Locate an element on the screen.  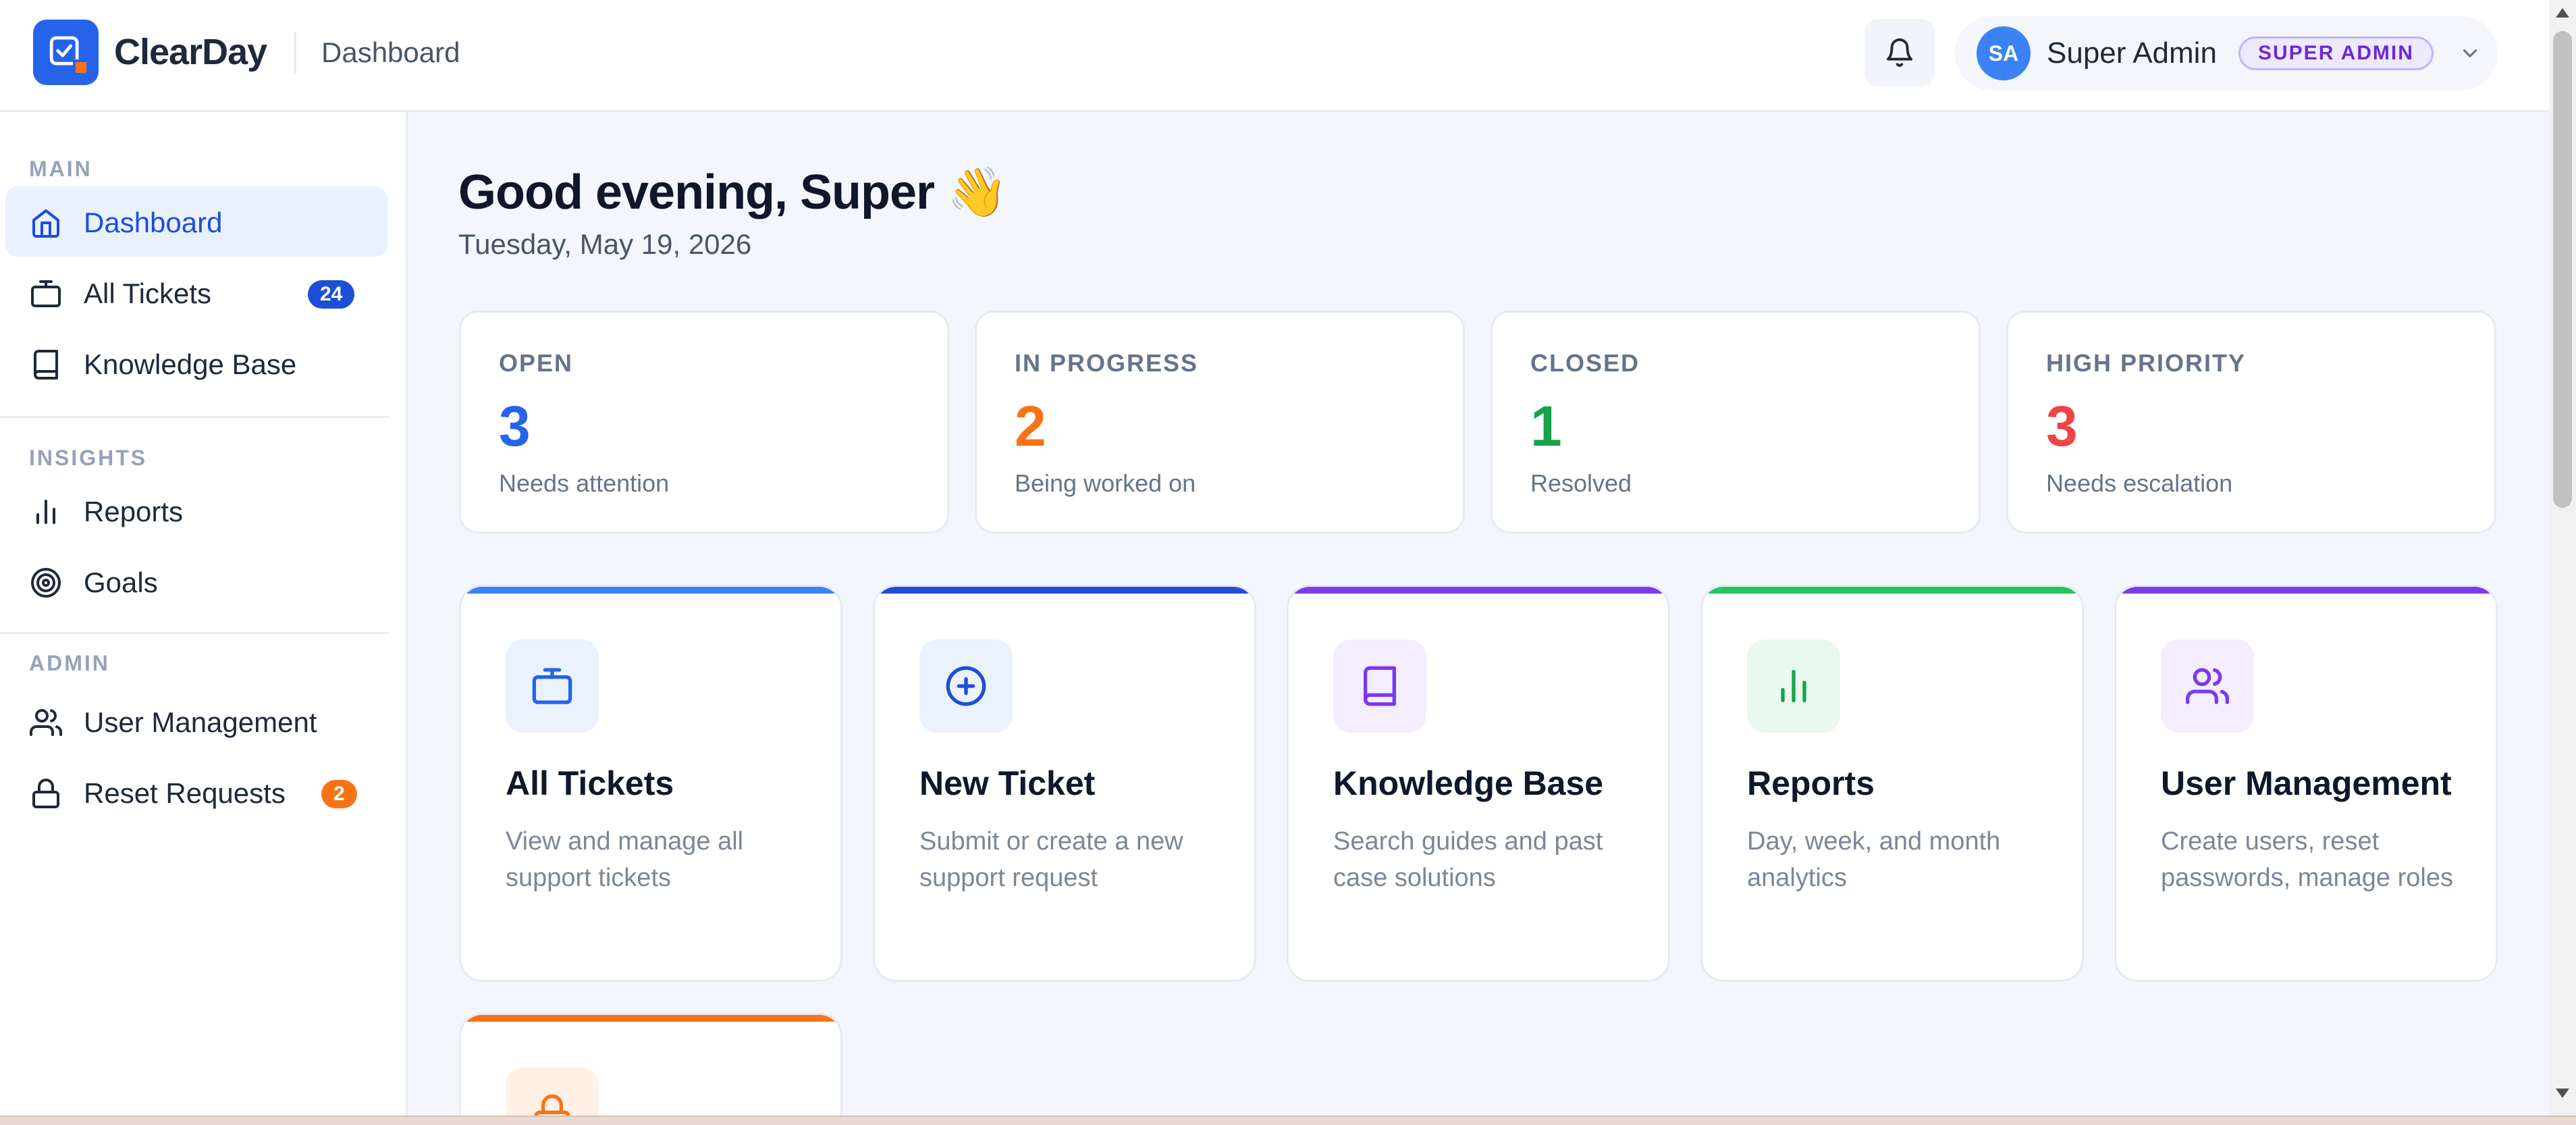
brand-name: ClearDay is located at coordinates (190, 52).